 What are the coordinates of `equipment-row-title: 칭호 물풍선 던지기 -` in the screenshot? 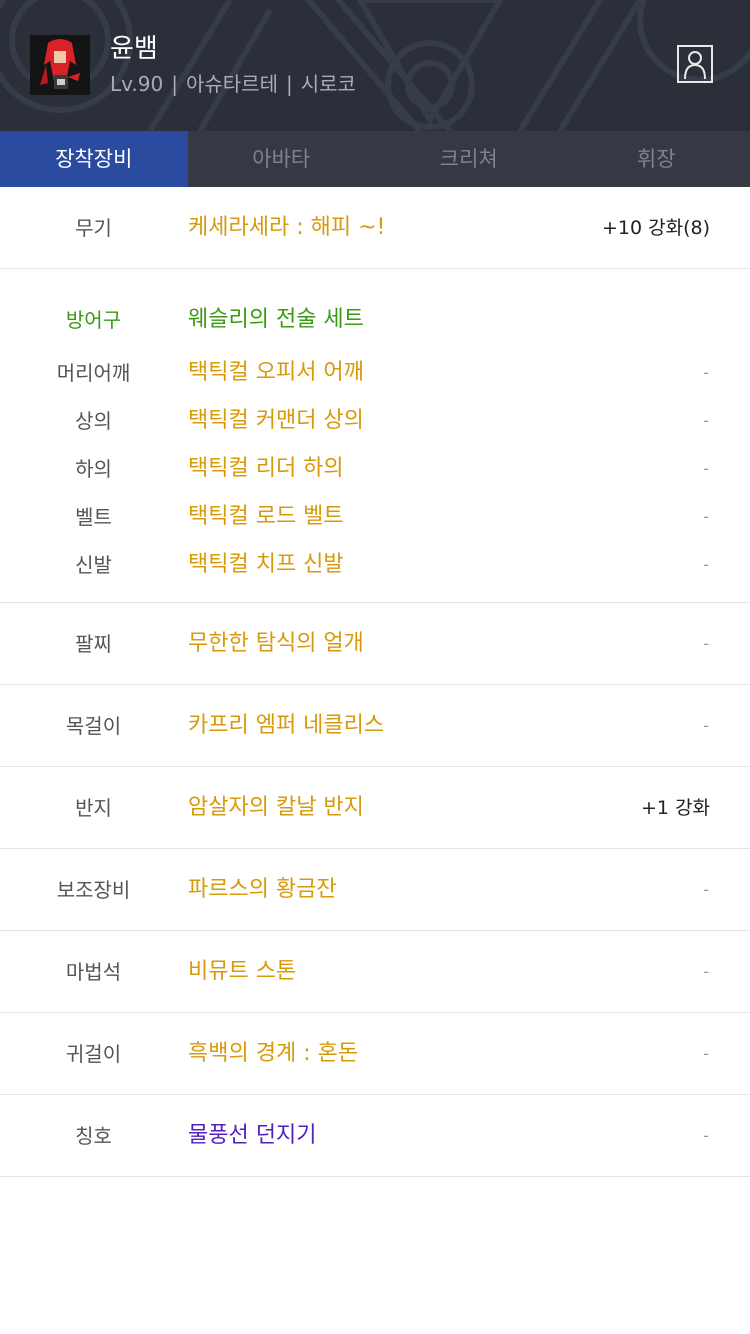 It's located at (375, 1136).